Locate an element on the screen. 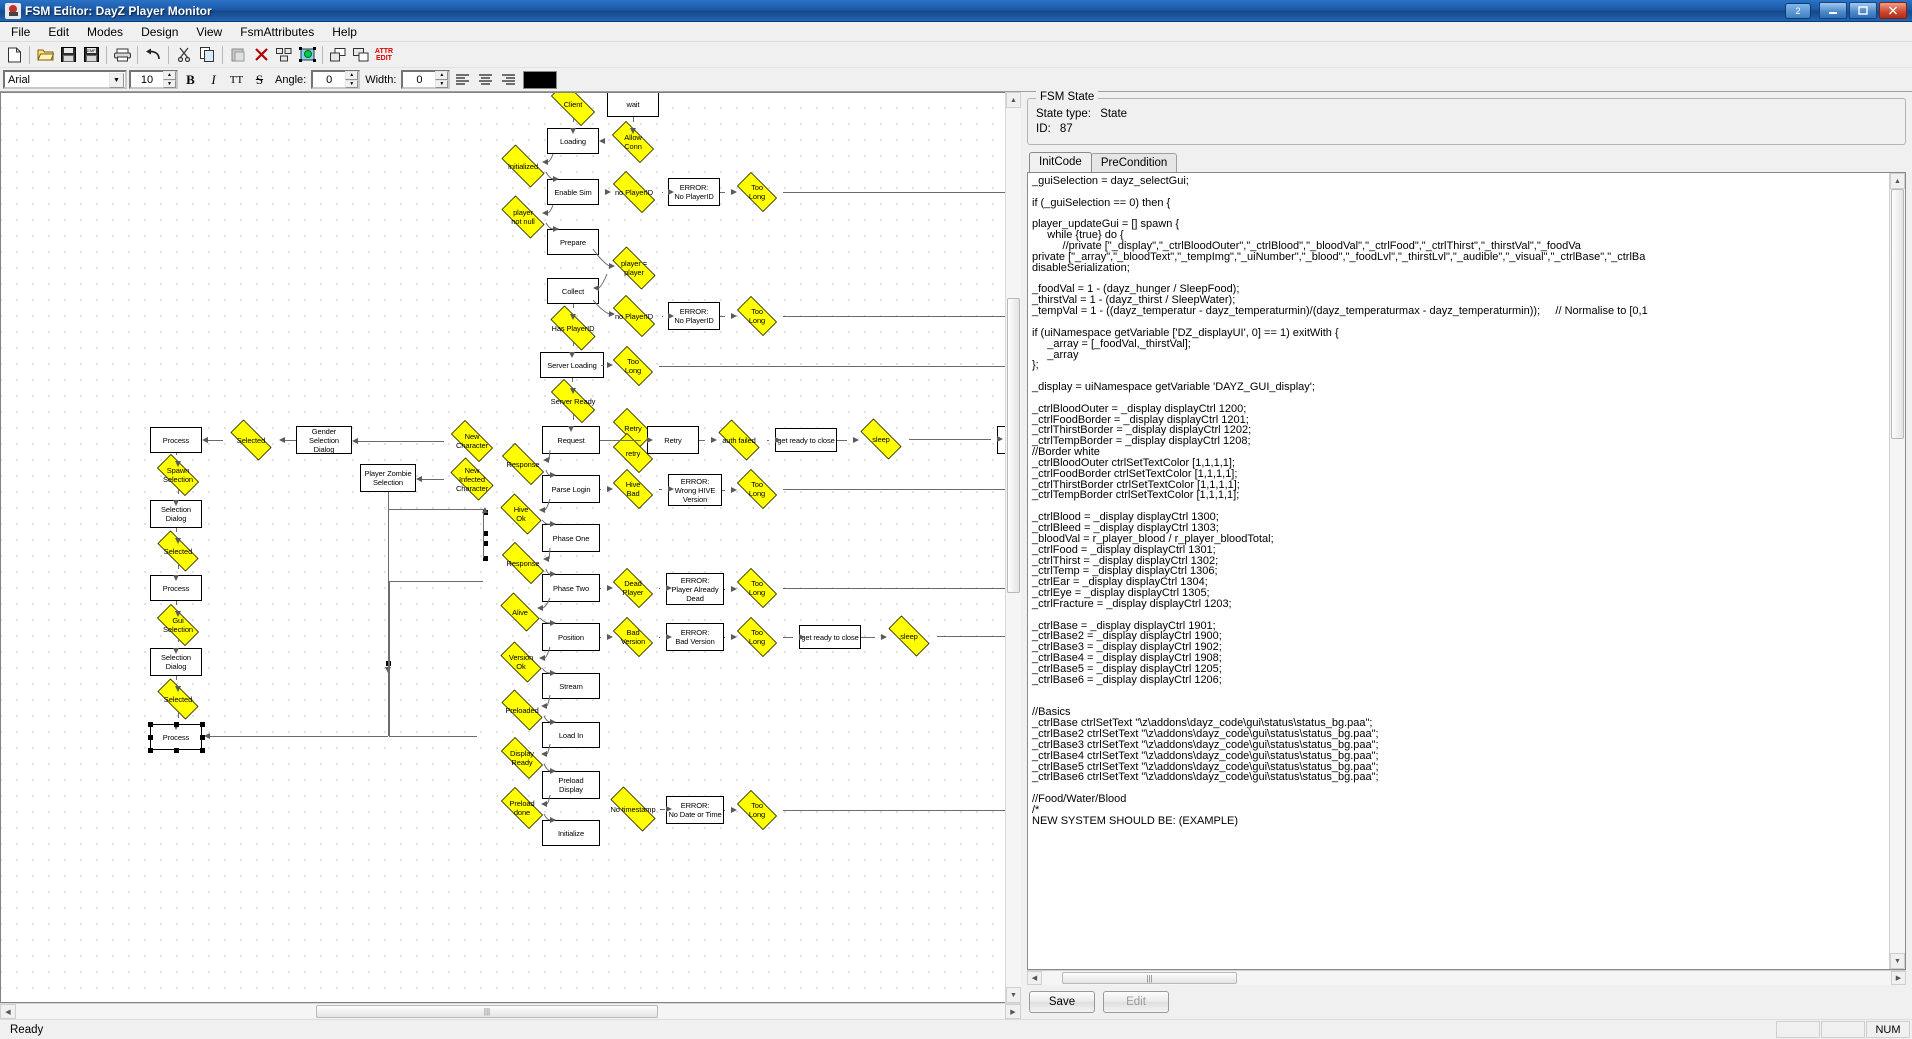 The height and width of the screenshot is (1039, 1912). width-down: ▼ is located at coordinates (442, 83).